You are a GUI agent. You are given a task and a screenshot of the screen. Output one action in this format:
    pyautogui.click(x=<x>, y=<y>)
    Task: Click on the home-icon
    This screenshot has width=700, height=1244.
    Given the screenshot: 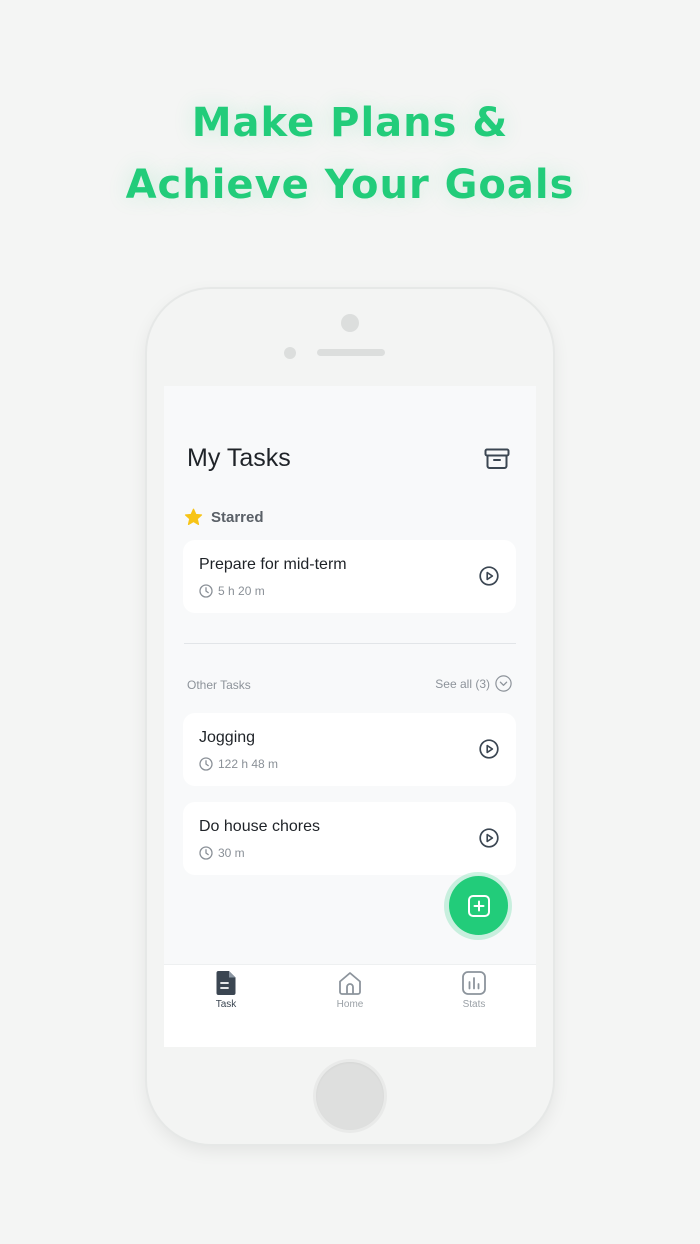 What is the action you would take?
    pyautogui.click(x=350, y=983)
    